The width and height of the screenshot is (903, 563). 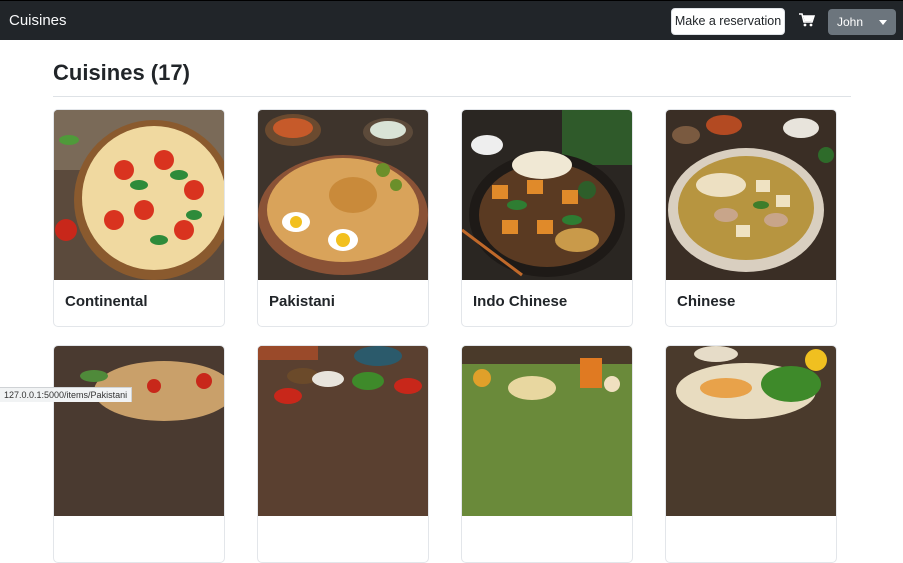 What do you see at coordinates (850, 22) in the screenshot?
I see `user-name: John` at bounding box center [850, 22].